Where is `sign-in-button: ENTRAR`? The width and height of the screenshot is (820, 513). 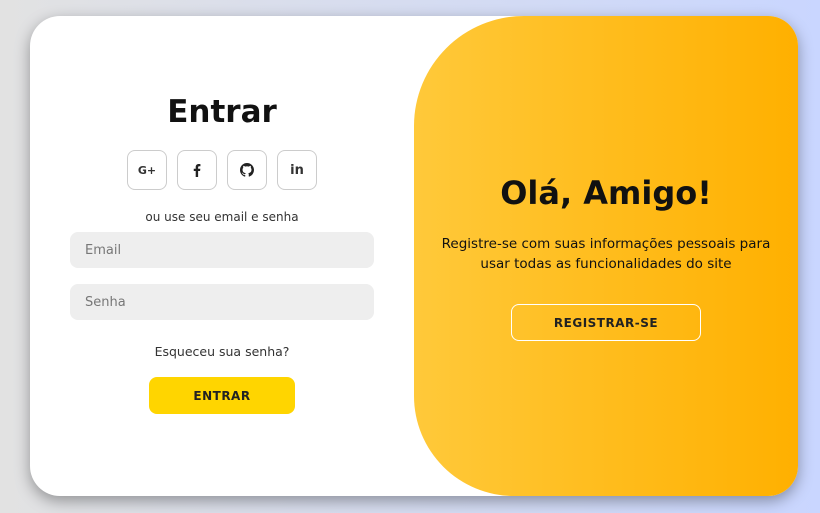
sign-in-button: ENTRAR is located at coordinates (222, 395).